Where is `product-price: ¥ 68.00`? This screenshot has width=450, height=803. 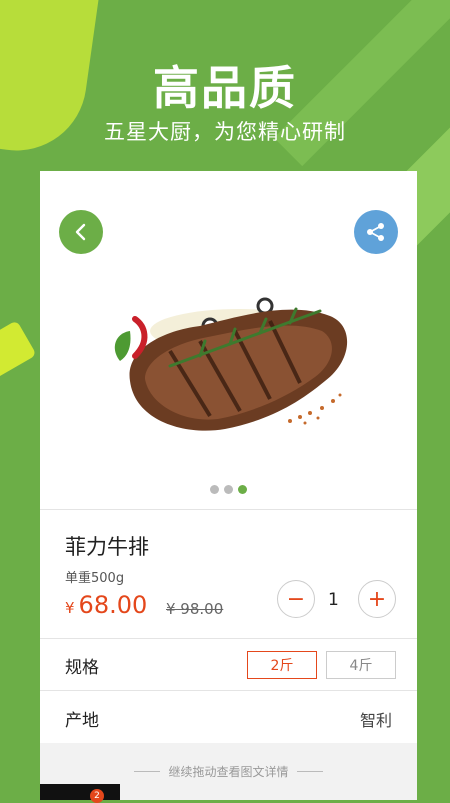 product-price: ¥ 68.00 is located at coordinates (106, 605).